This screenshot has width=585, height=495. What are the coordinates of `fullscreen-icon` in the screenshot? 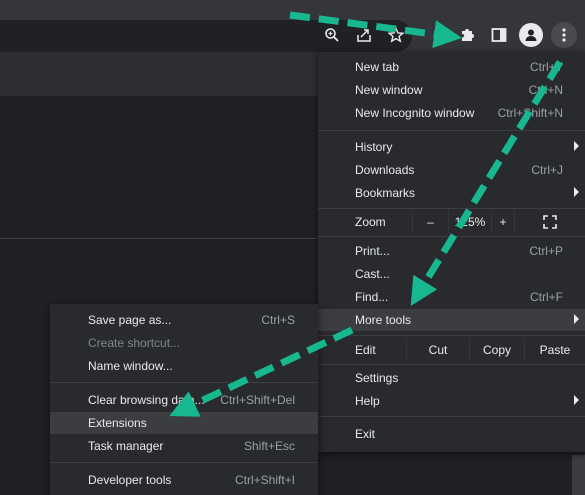 It's located at (550, 222).